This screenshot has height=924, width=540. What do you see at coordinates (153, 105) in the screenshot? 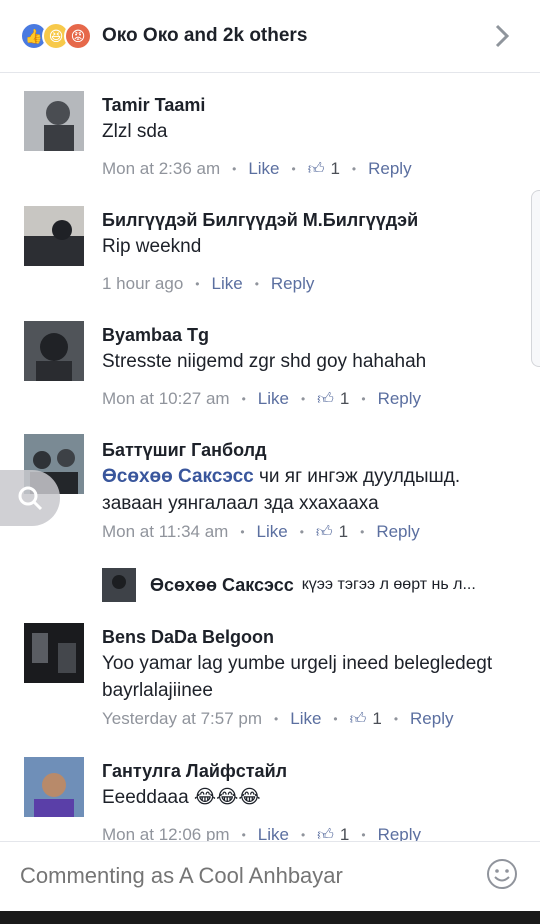
I see `commenter-name: Tamir Taami` at bounding box center [153, 105].